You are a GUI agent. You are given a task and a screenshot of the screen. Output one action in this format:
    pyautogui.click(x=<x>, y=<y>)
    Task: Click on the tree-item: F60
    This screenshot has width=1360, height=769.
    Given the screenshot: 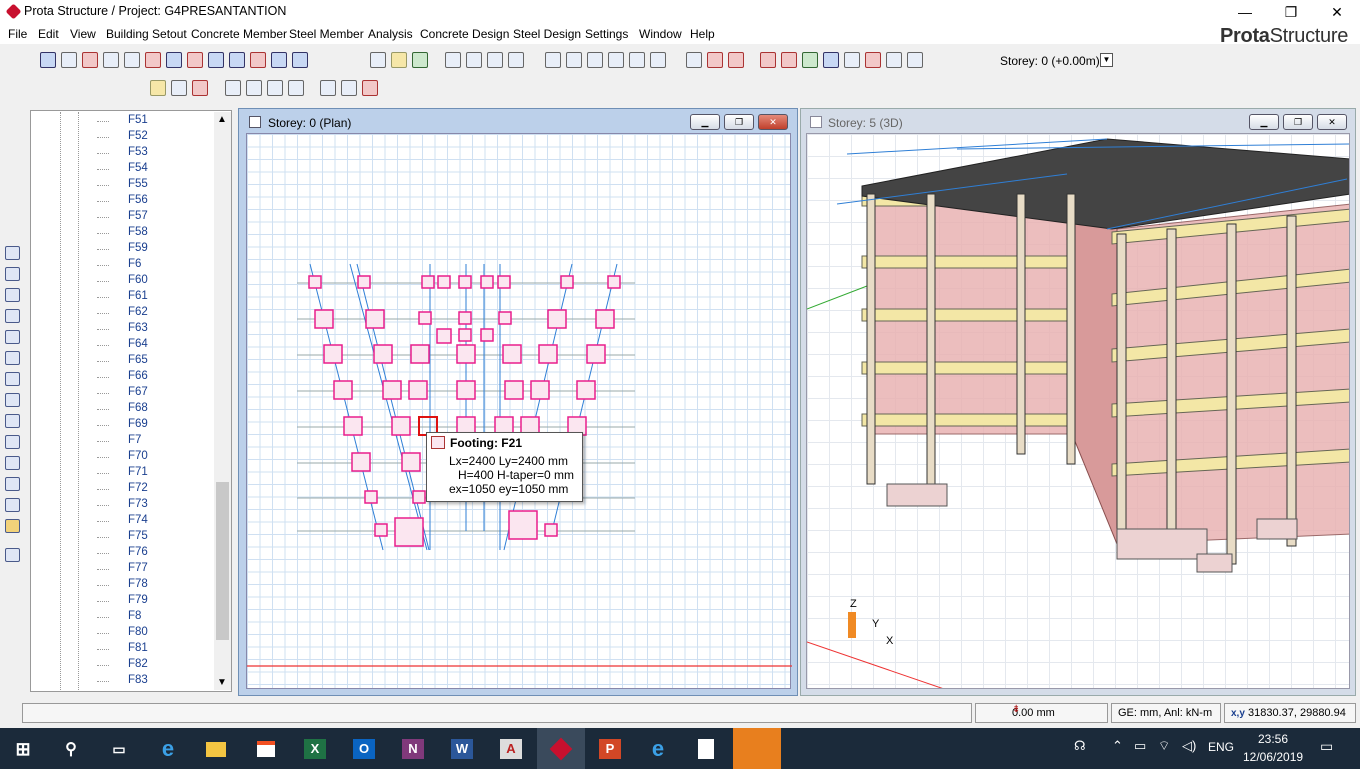 What is the action you would take?
    pyautogui.click(x=138, y=280)
    